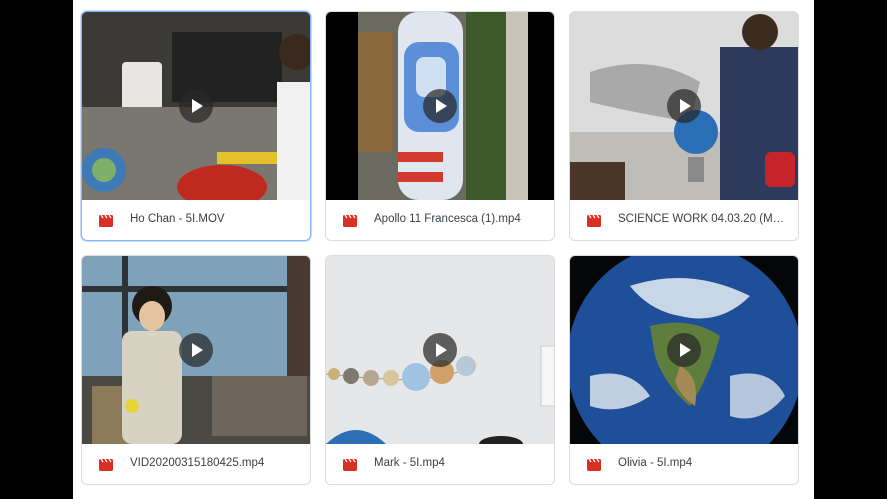 The width and height of the screenshot is (887, 499). I want to click on file-card-footer: Apollo 11 Francesca (1).mp4, so click(440, 220).